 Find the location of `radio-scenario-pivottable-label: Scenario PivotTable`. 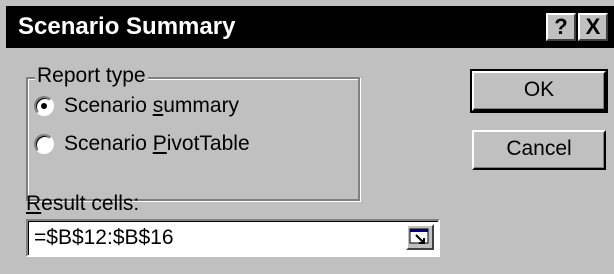

radio-scenario-pivottable-label: Scenario PivotTable is located at coordinates (157, 143).